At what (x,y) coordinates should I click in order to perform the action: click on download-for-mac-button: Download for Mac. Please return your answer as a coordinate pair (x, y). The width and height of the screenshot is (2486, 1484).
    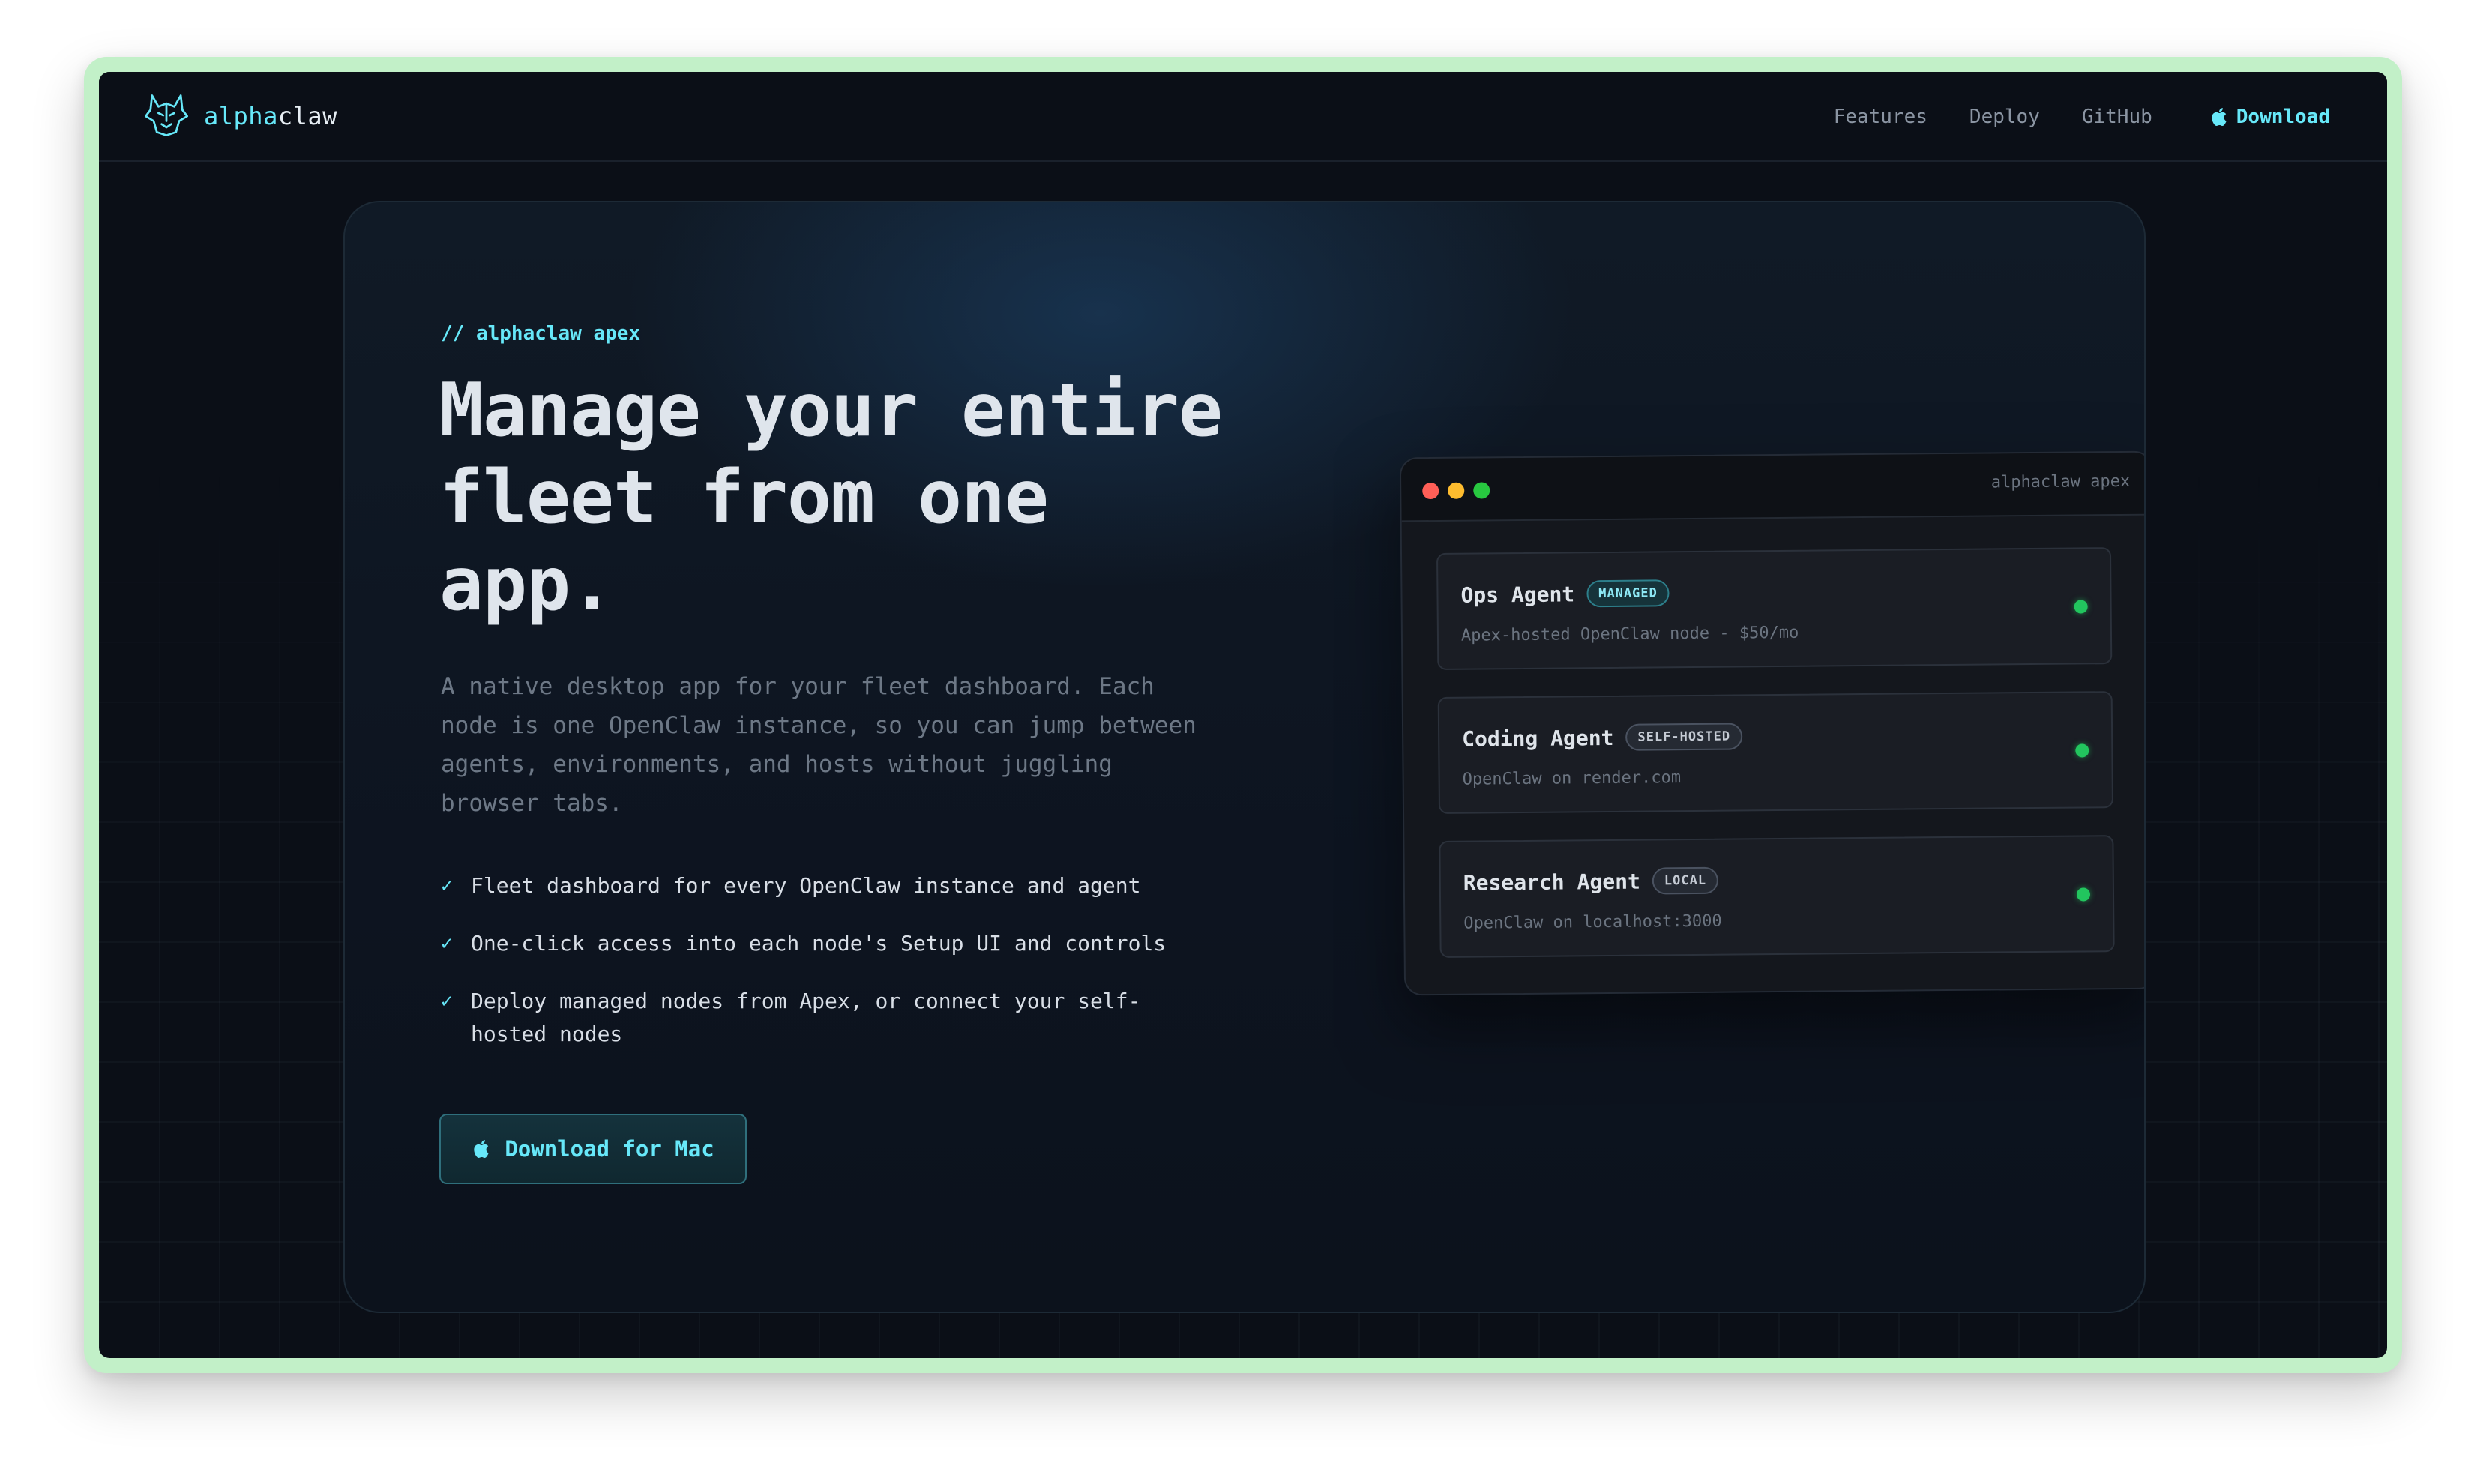
    Looking at the image, I should click on (593, 1149).